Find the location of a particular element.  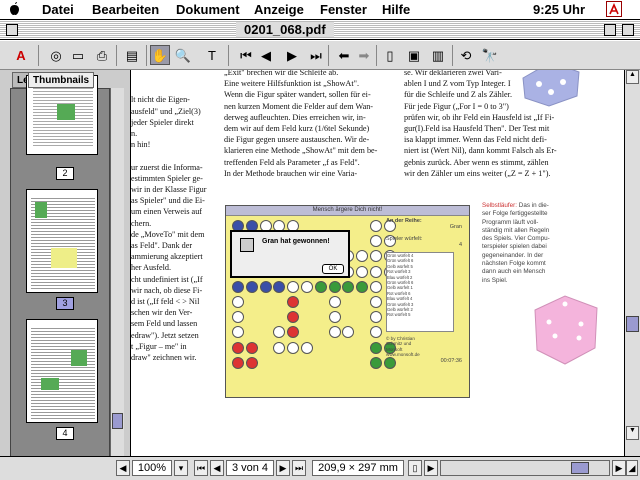

actual-size-icon: ▯ is located at coordinates (390, 55).